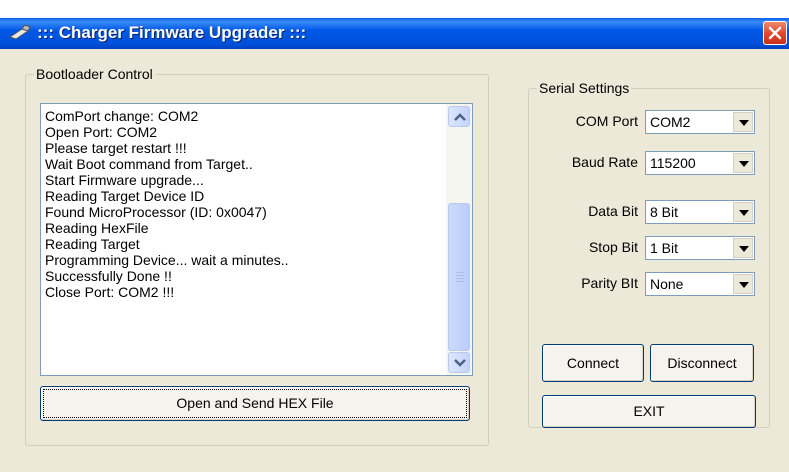 The width and height of the screenshot is (789, 472). I want to click on log-line: Reading Target, so click(92, 244).